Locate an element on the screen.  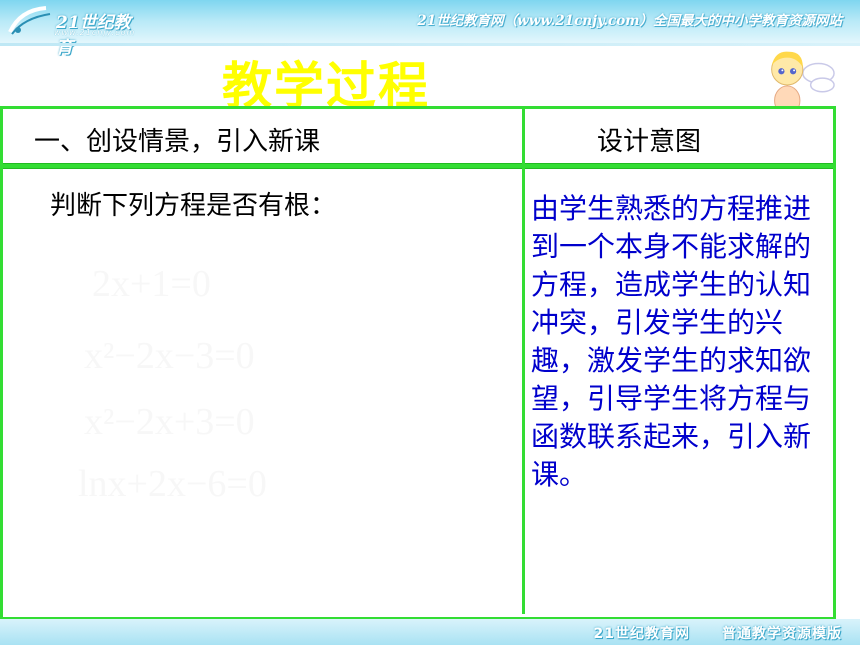
logo-url: www.21cnjy.com is located at coordinates (95, 32).